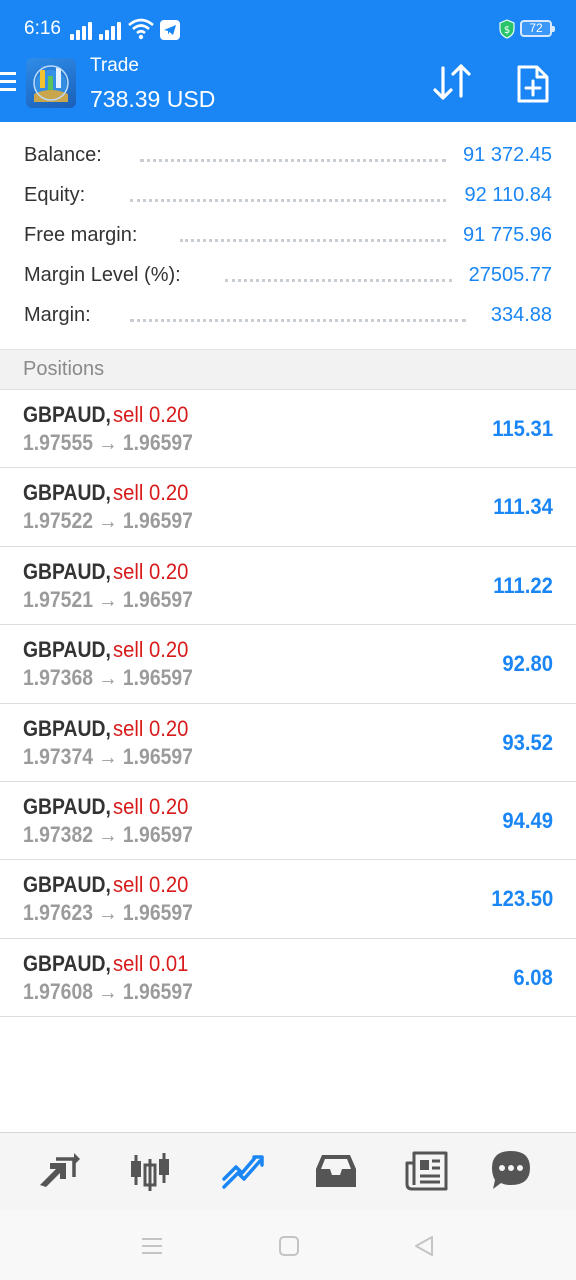  Describe the element at coordinates (527, 664) in the screenshot. I see `position-profit: 92.80` at that location.